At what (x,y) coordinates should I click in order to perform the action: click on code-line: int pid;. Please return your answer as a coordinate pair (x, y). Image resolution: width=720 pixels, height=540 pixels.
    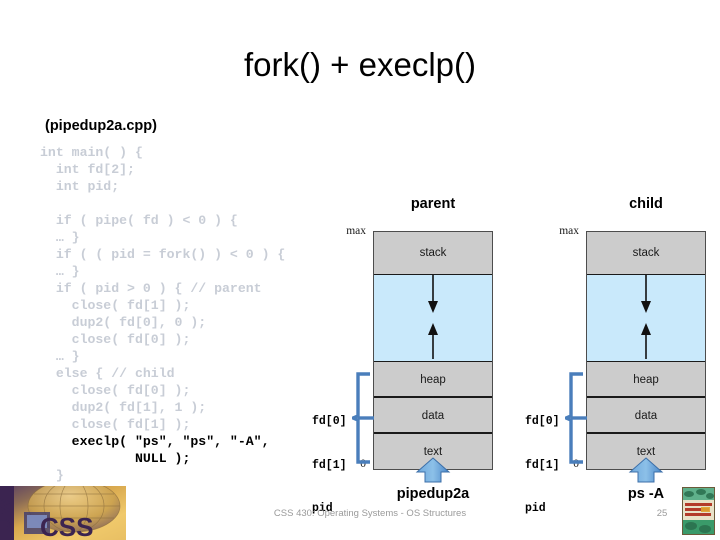
    Looking at the image, I should click on (80, 186).